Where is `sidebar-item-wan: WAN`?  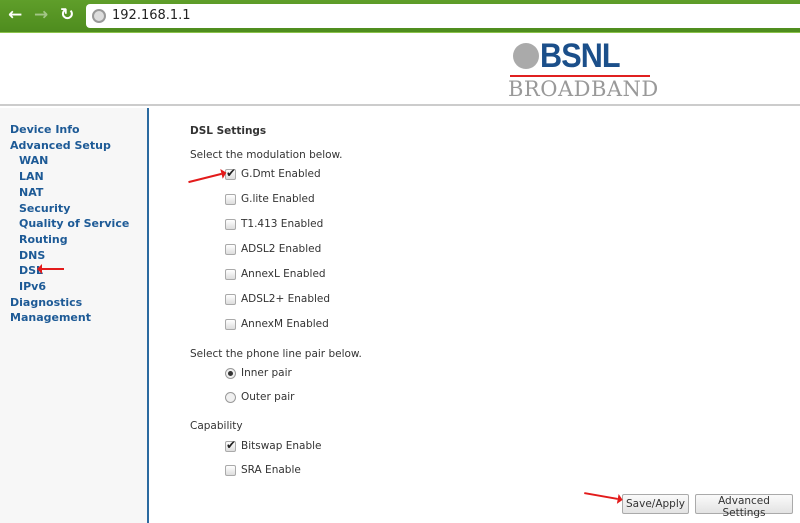
sidebar-item-wan: WAN is located at coordinates (33, 160).